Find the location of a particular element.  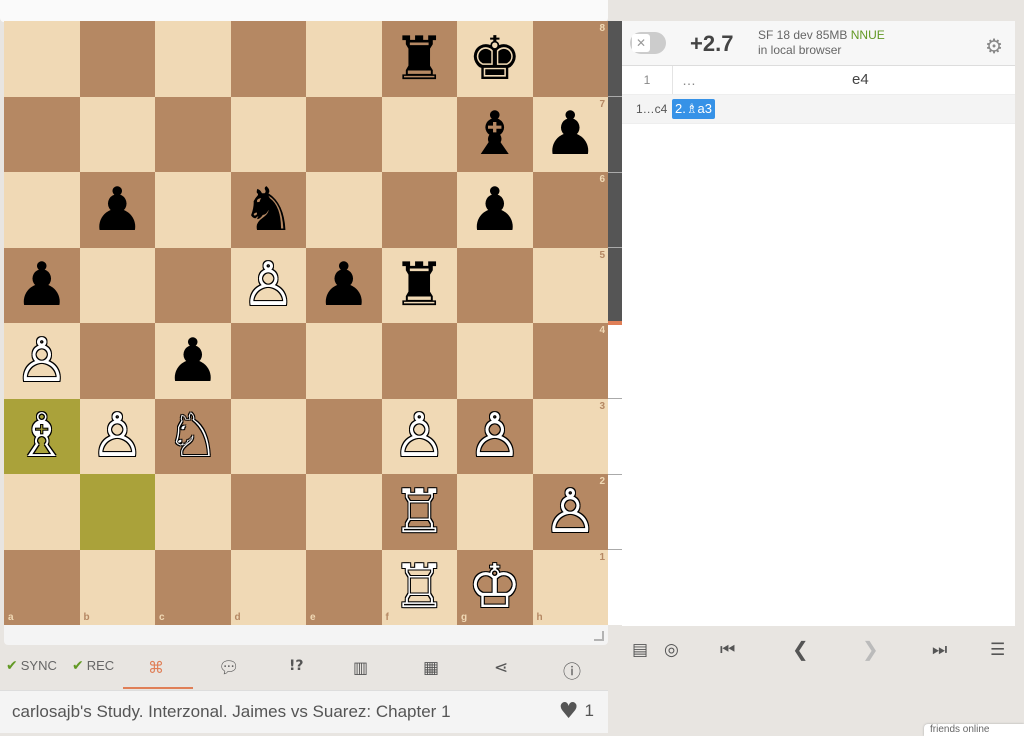

square-b4 is located at coordinates (117, 361).